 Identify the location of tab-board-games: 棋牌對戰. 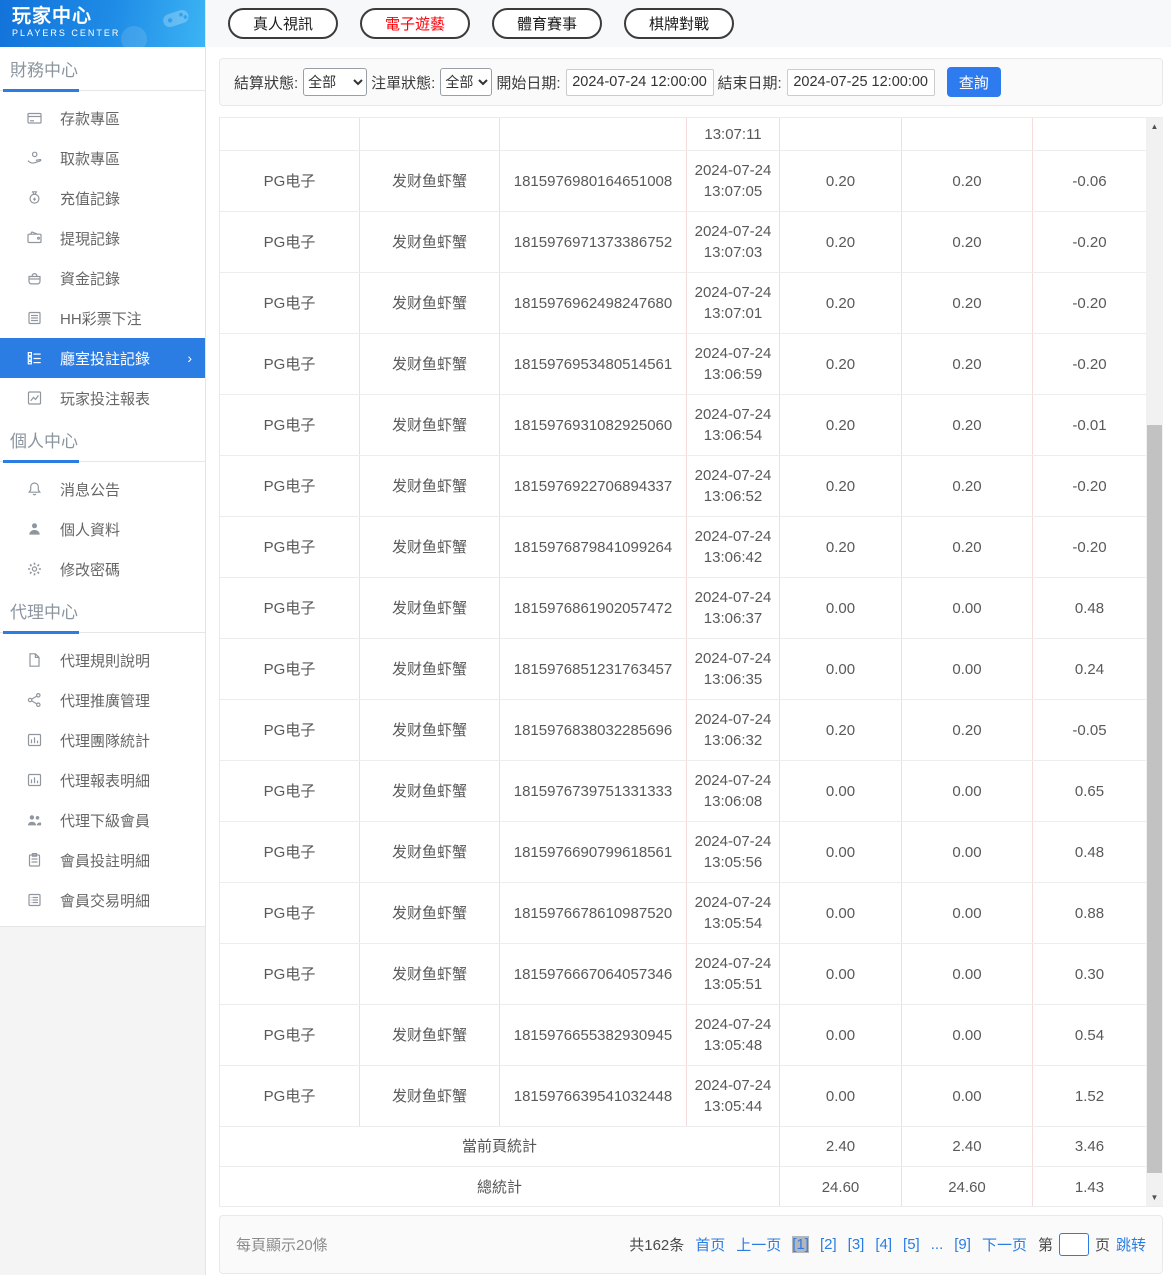
(679, 23).